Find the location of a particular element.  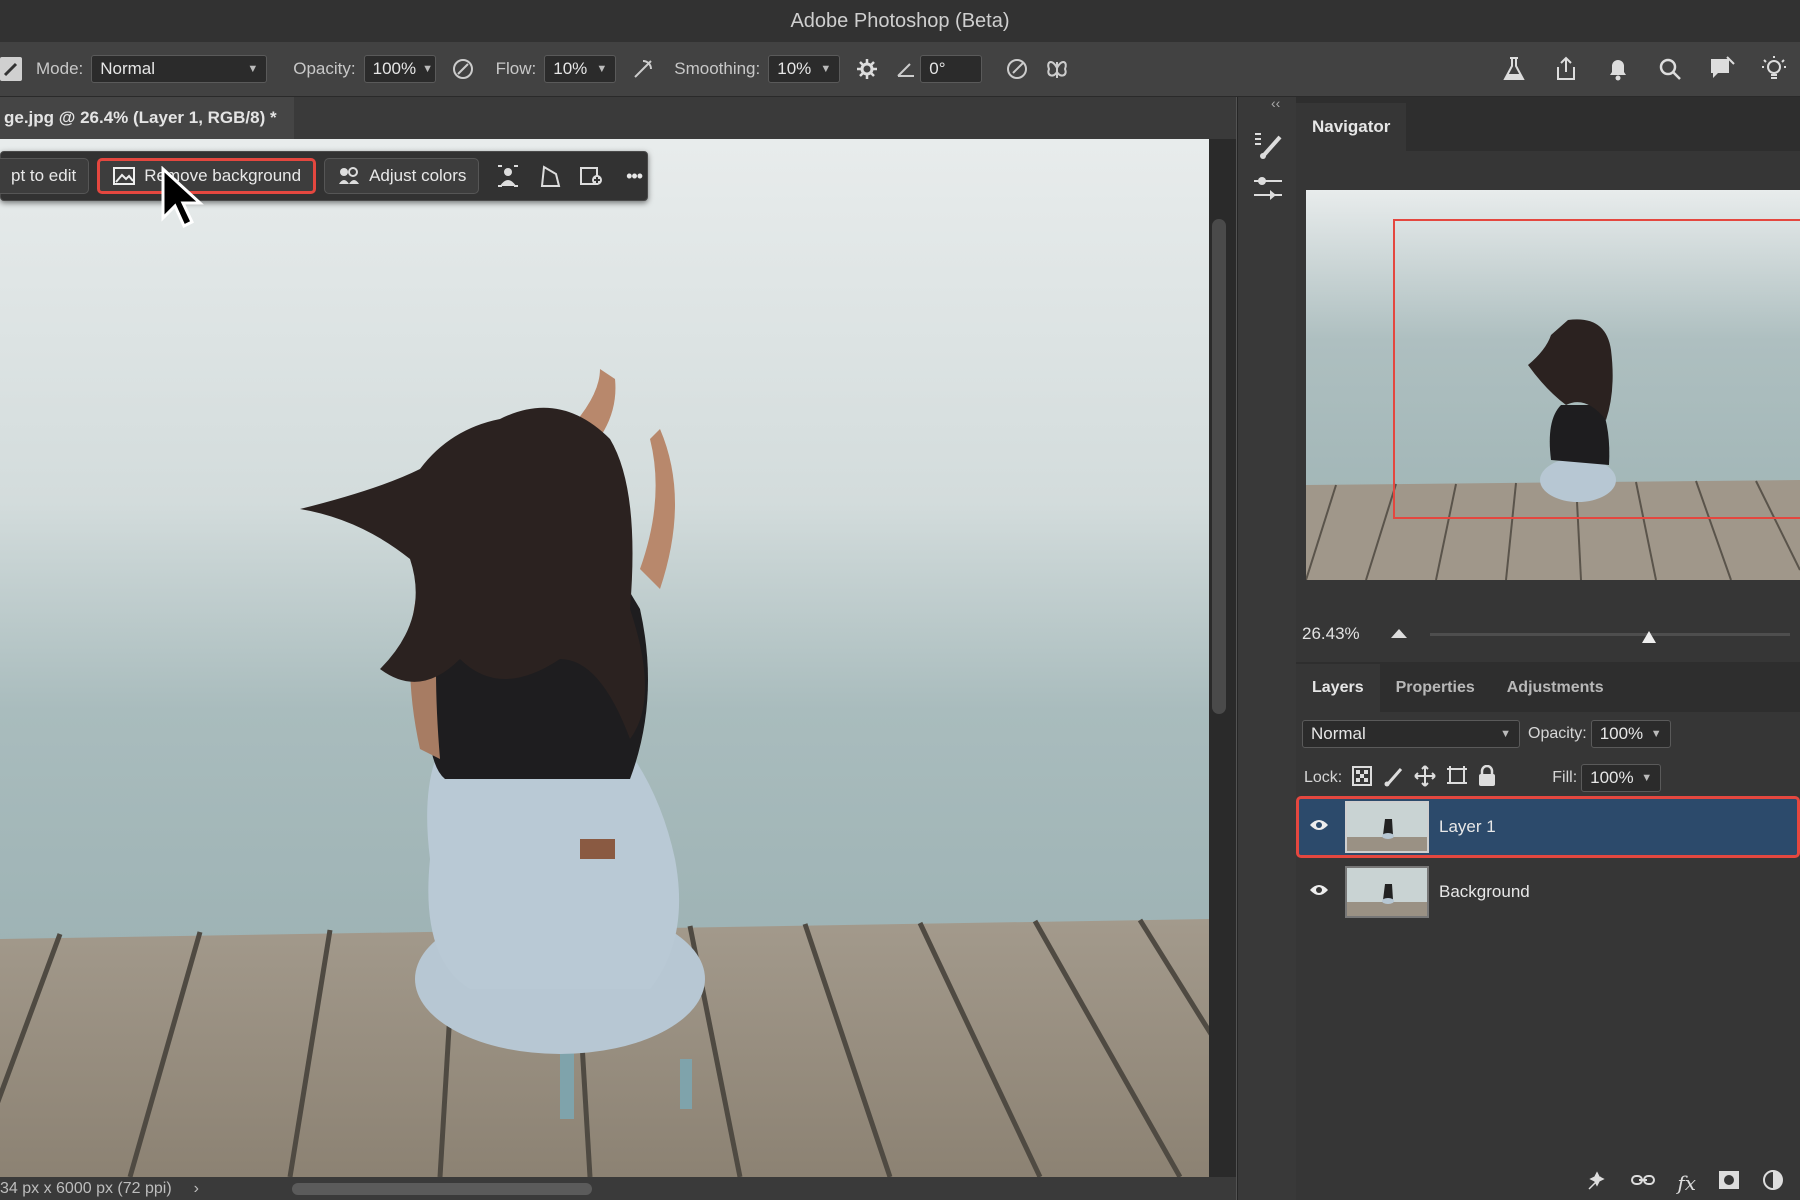

layer-opacity-input: 100% ▼ is located at coordinates (1630, 734).